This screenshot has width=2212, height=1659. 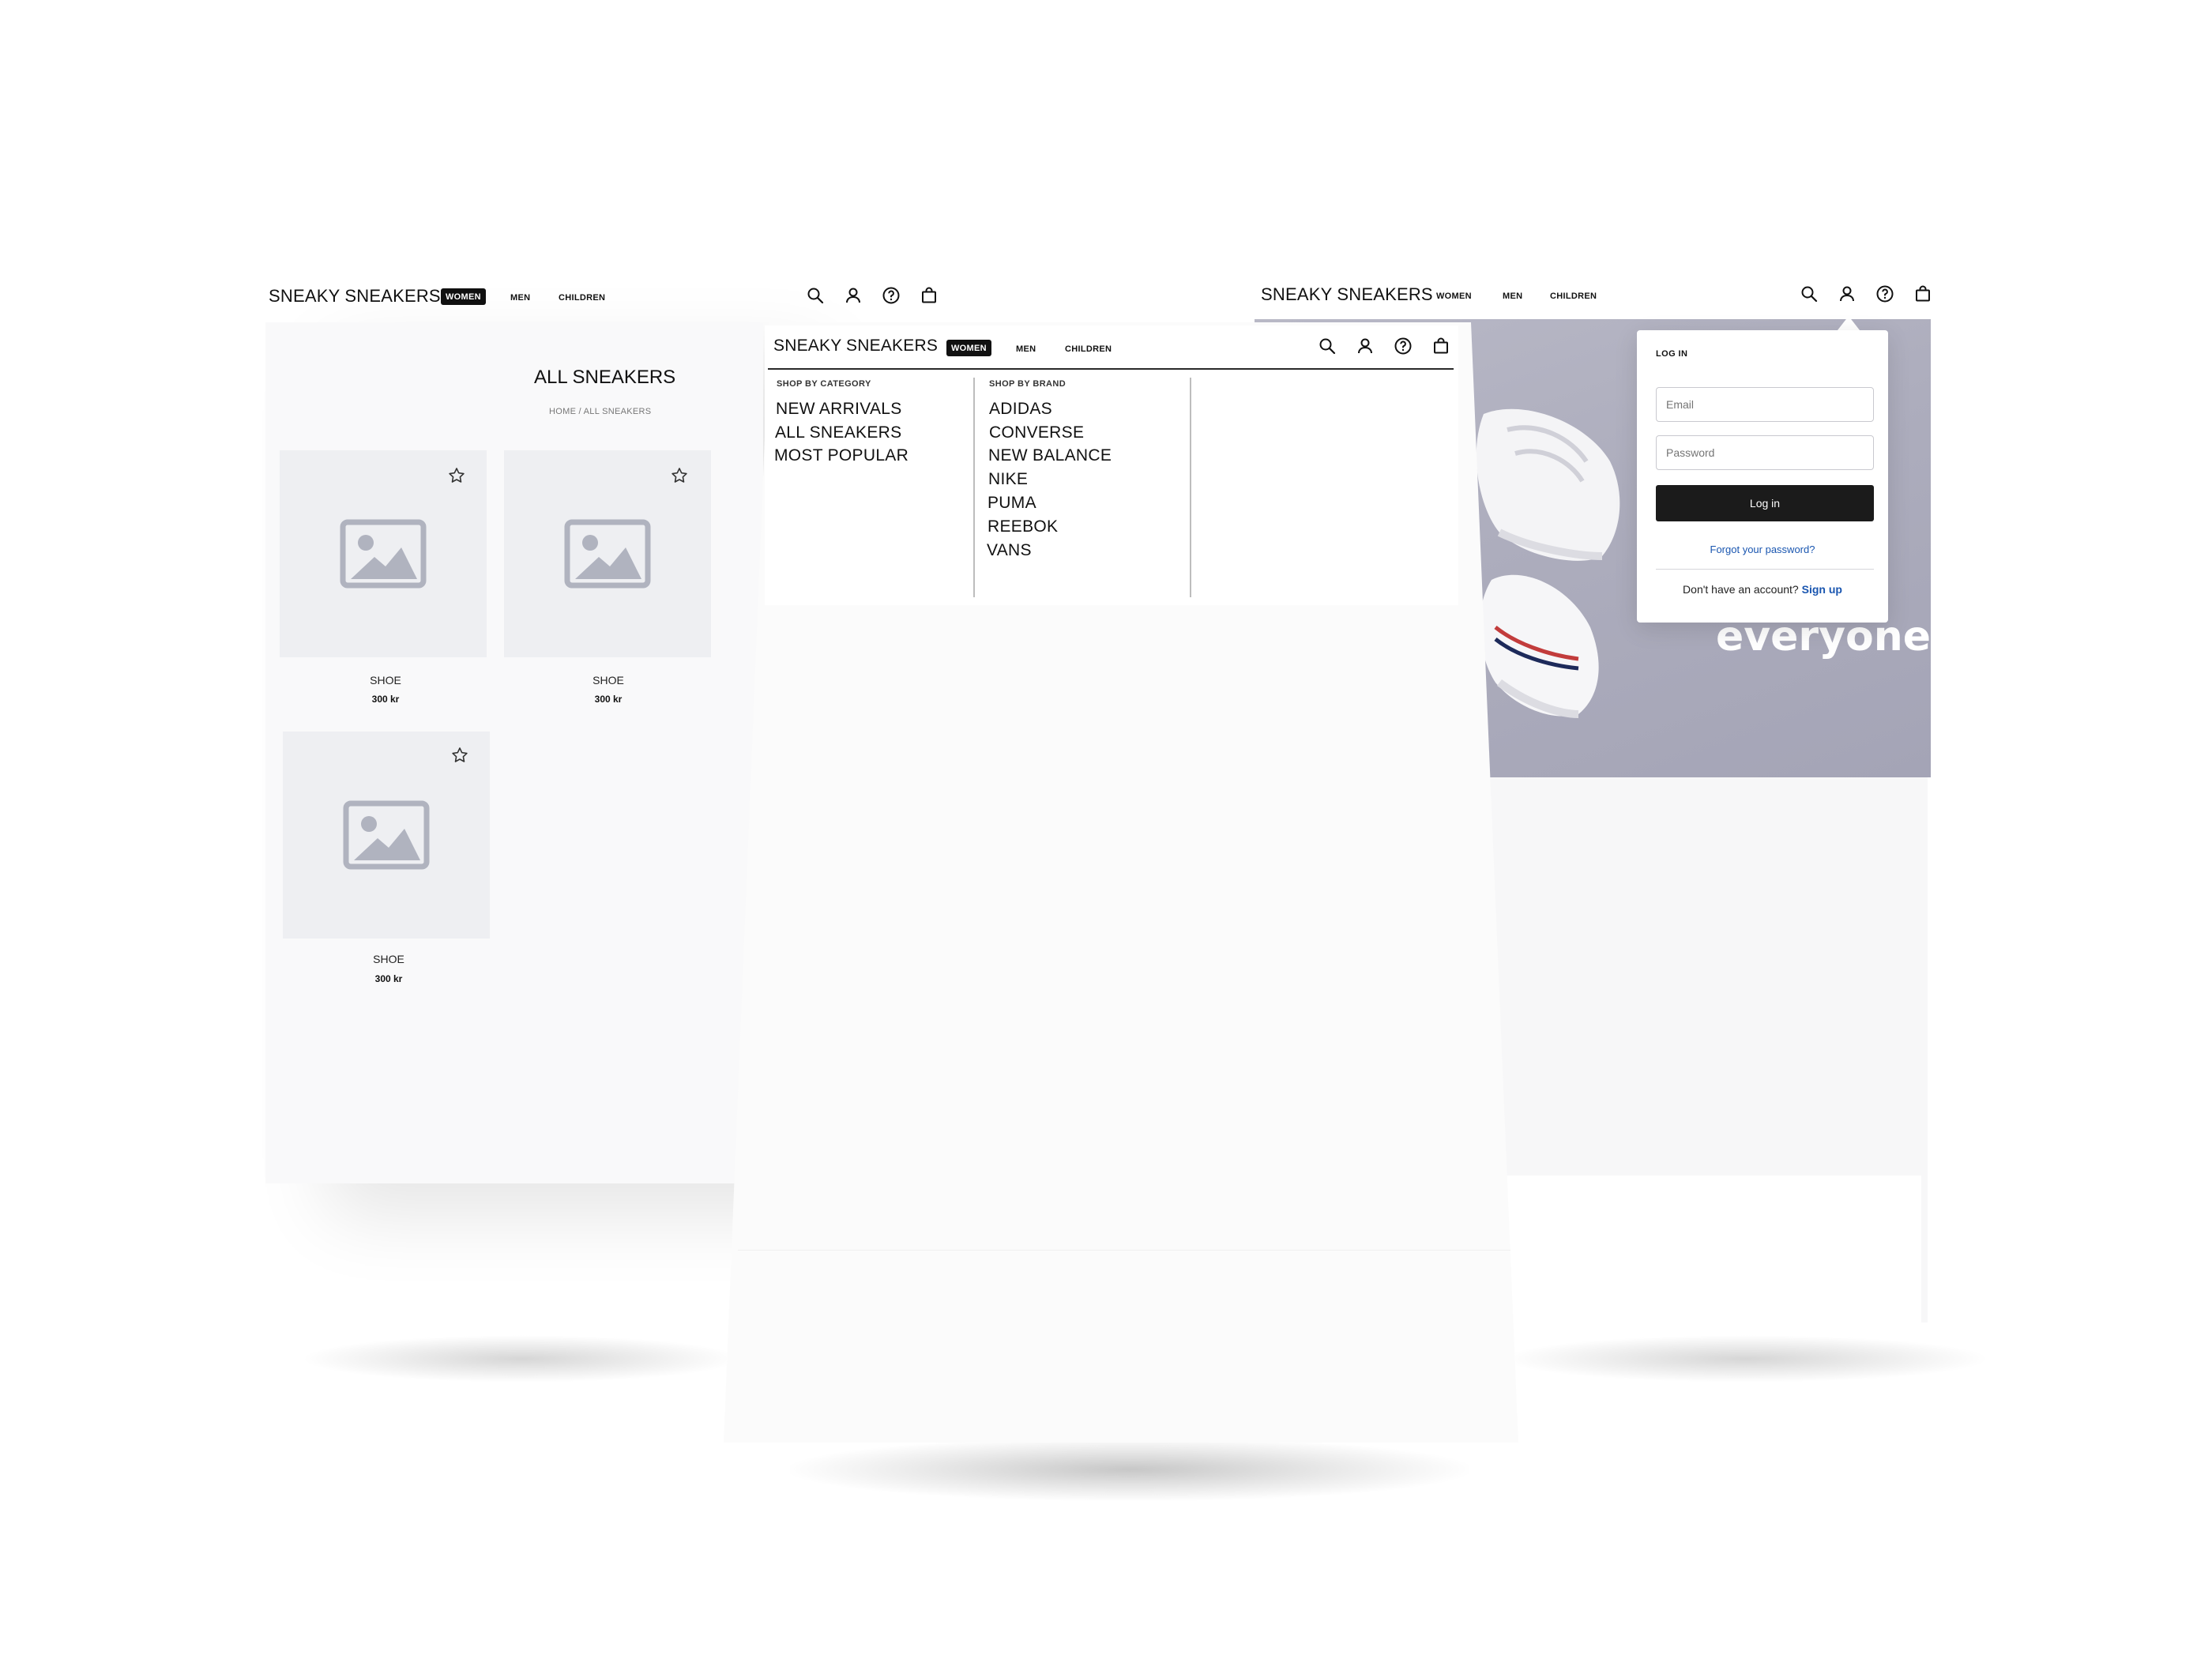 What do you see at coordinates (1037, 433) in the screenshot?
I see `menu-item-converse: CONVERSE` at bounding box center [1037, 433].